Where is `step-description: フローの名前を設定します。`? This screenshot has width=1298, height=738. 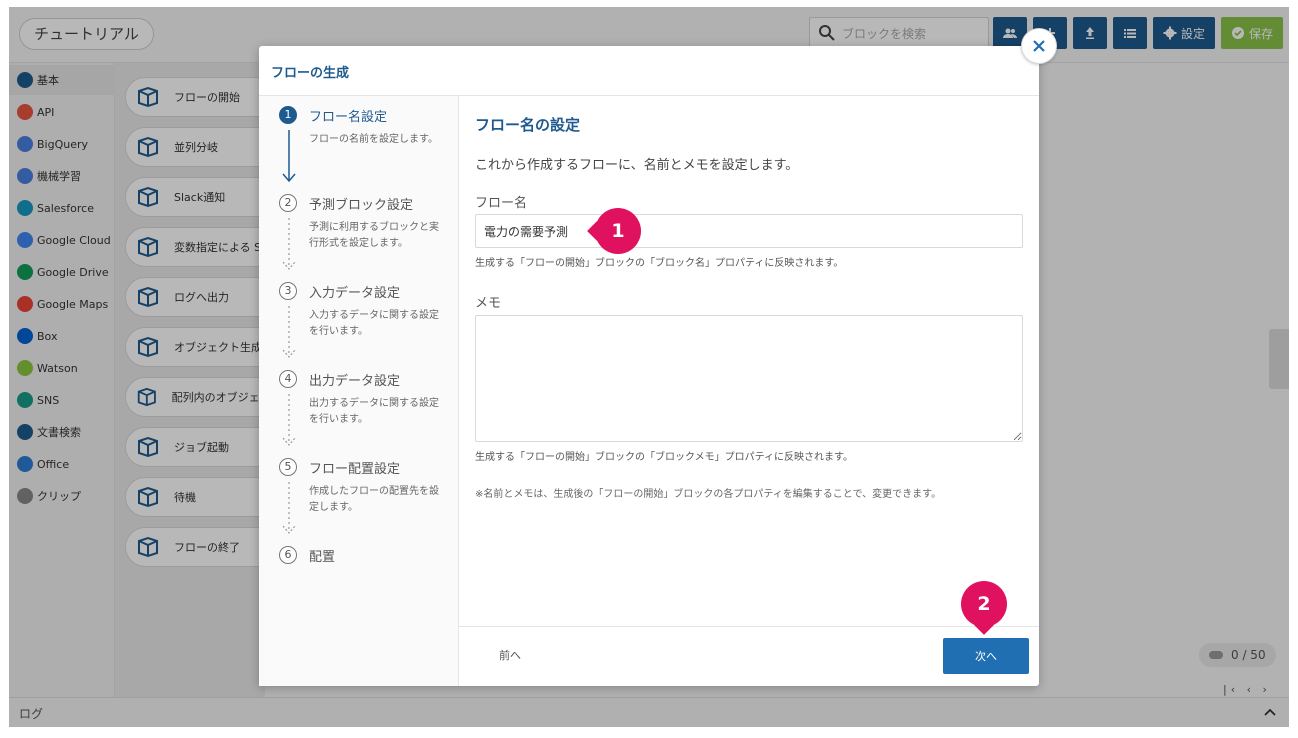 step-description: フローの名前を設定します。 is located at coordinates (373, 139).